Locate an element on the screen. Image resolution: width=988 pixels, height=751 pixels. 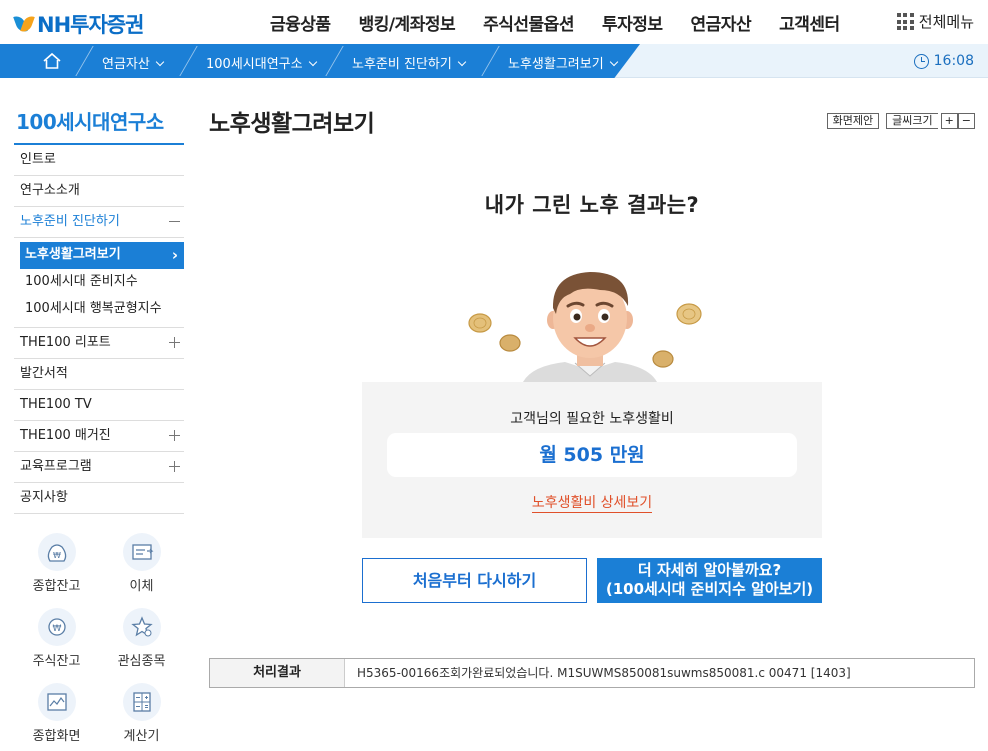
money-bag-icon: ₩ is located at coordinates (56, 552).